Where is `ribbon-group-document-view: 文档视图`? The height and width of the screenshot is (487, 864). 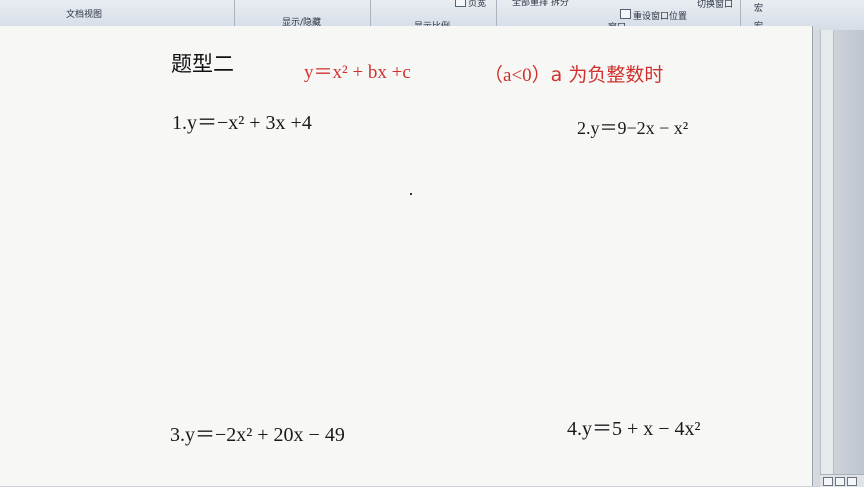
ribbon-group-document-view: 文档视图 is located at coordinates (84, 13).